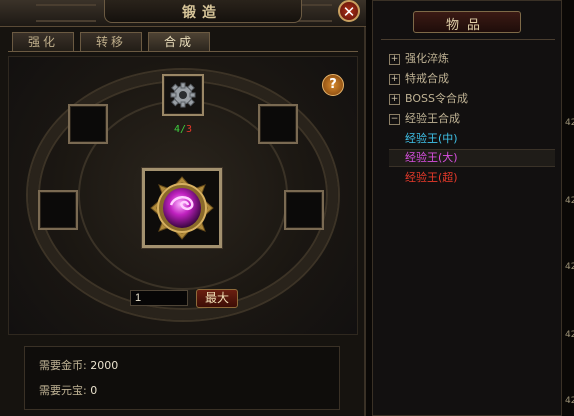 The width and height of the screenshot is (574, 416). Describe the element at coordinates (66, 13) in the screenshot. I see `titlebar-ornament-left` at that location.